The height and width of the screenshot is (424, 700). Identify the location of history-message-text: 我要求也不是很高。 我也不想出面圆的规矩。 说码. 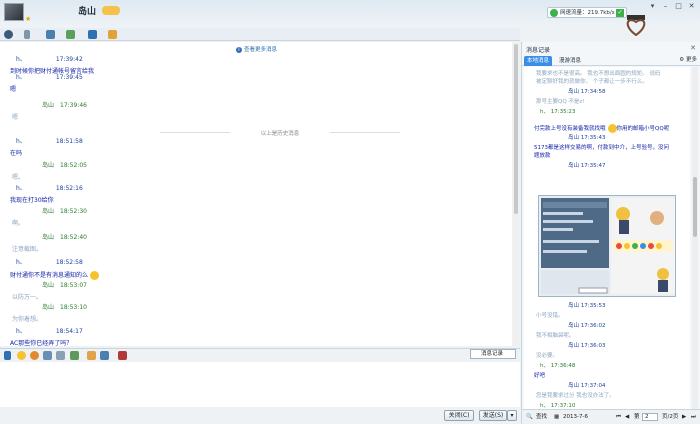
(598, 74).